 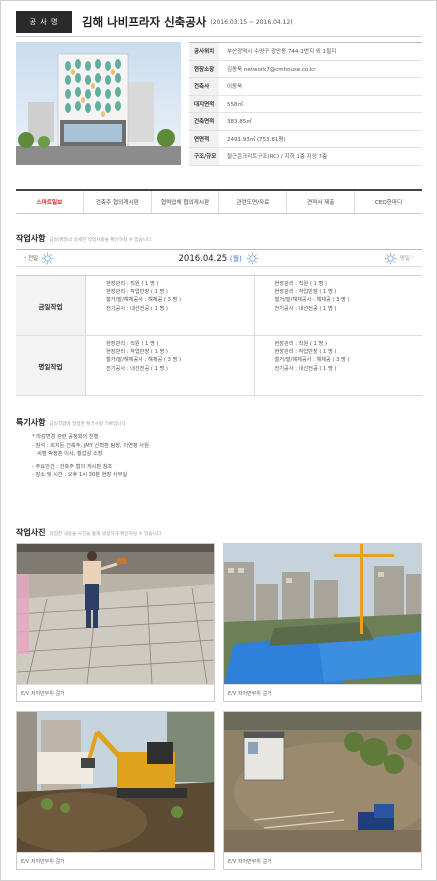 What do you see at coordinates (98, 103) in the screenshot?
I see `building-photo` at bounding box center [98, 103].